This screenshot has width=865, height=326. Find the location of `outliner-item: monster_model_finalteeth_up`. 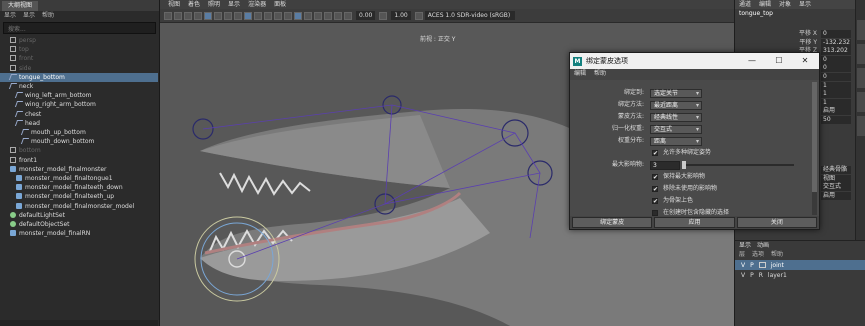

outliner-item: monster_model_finalteeth_up is located at coordinates (79, 196).